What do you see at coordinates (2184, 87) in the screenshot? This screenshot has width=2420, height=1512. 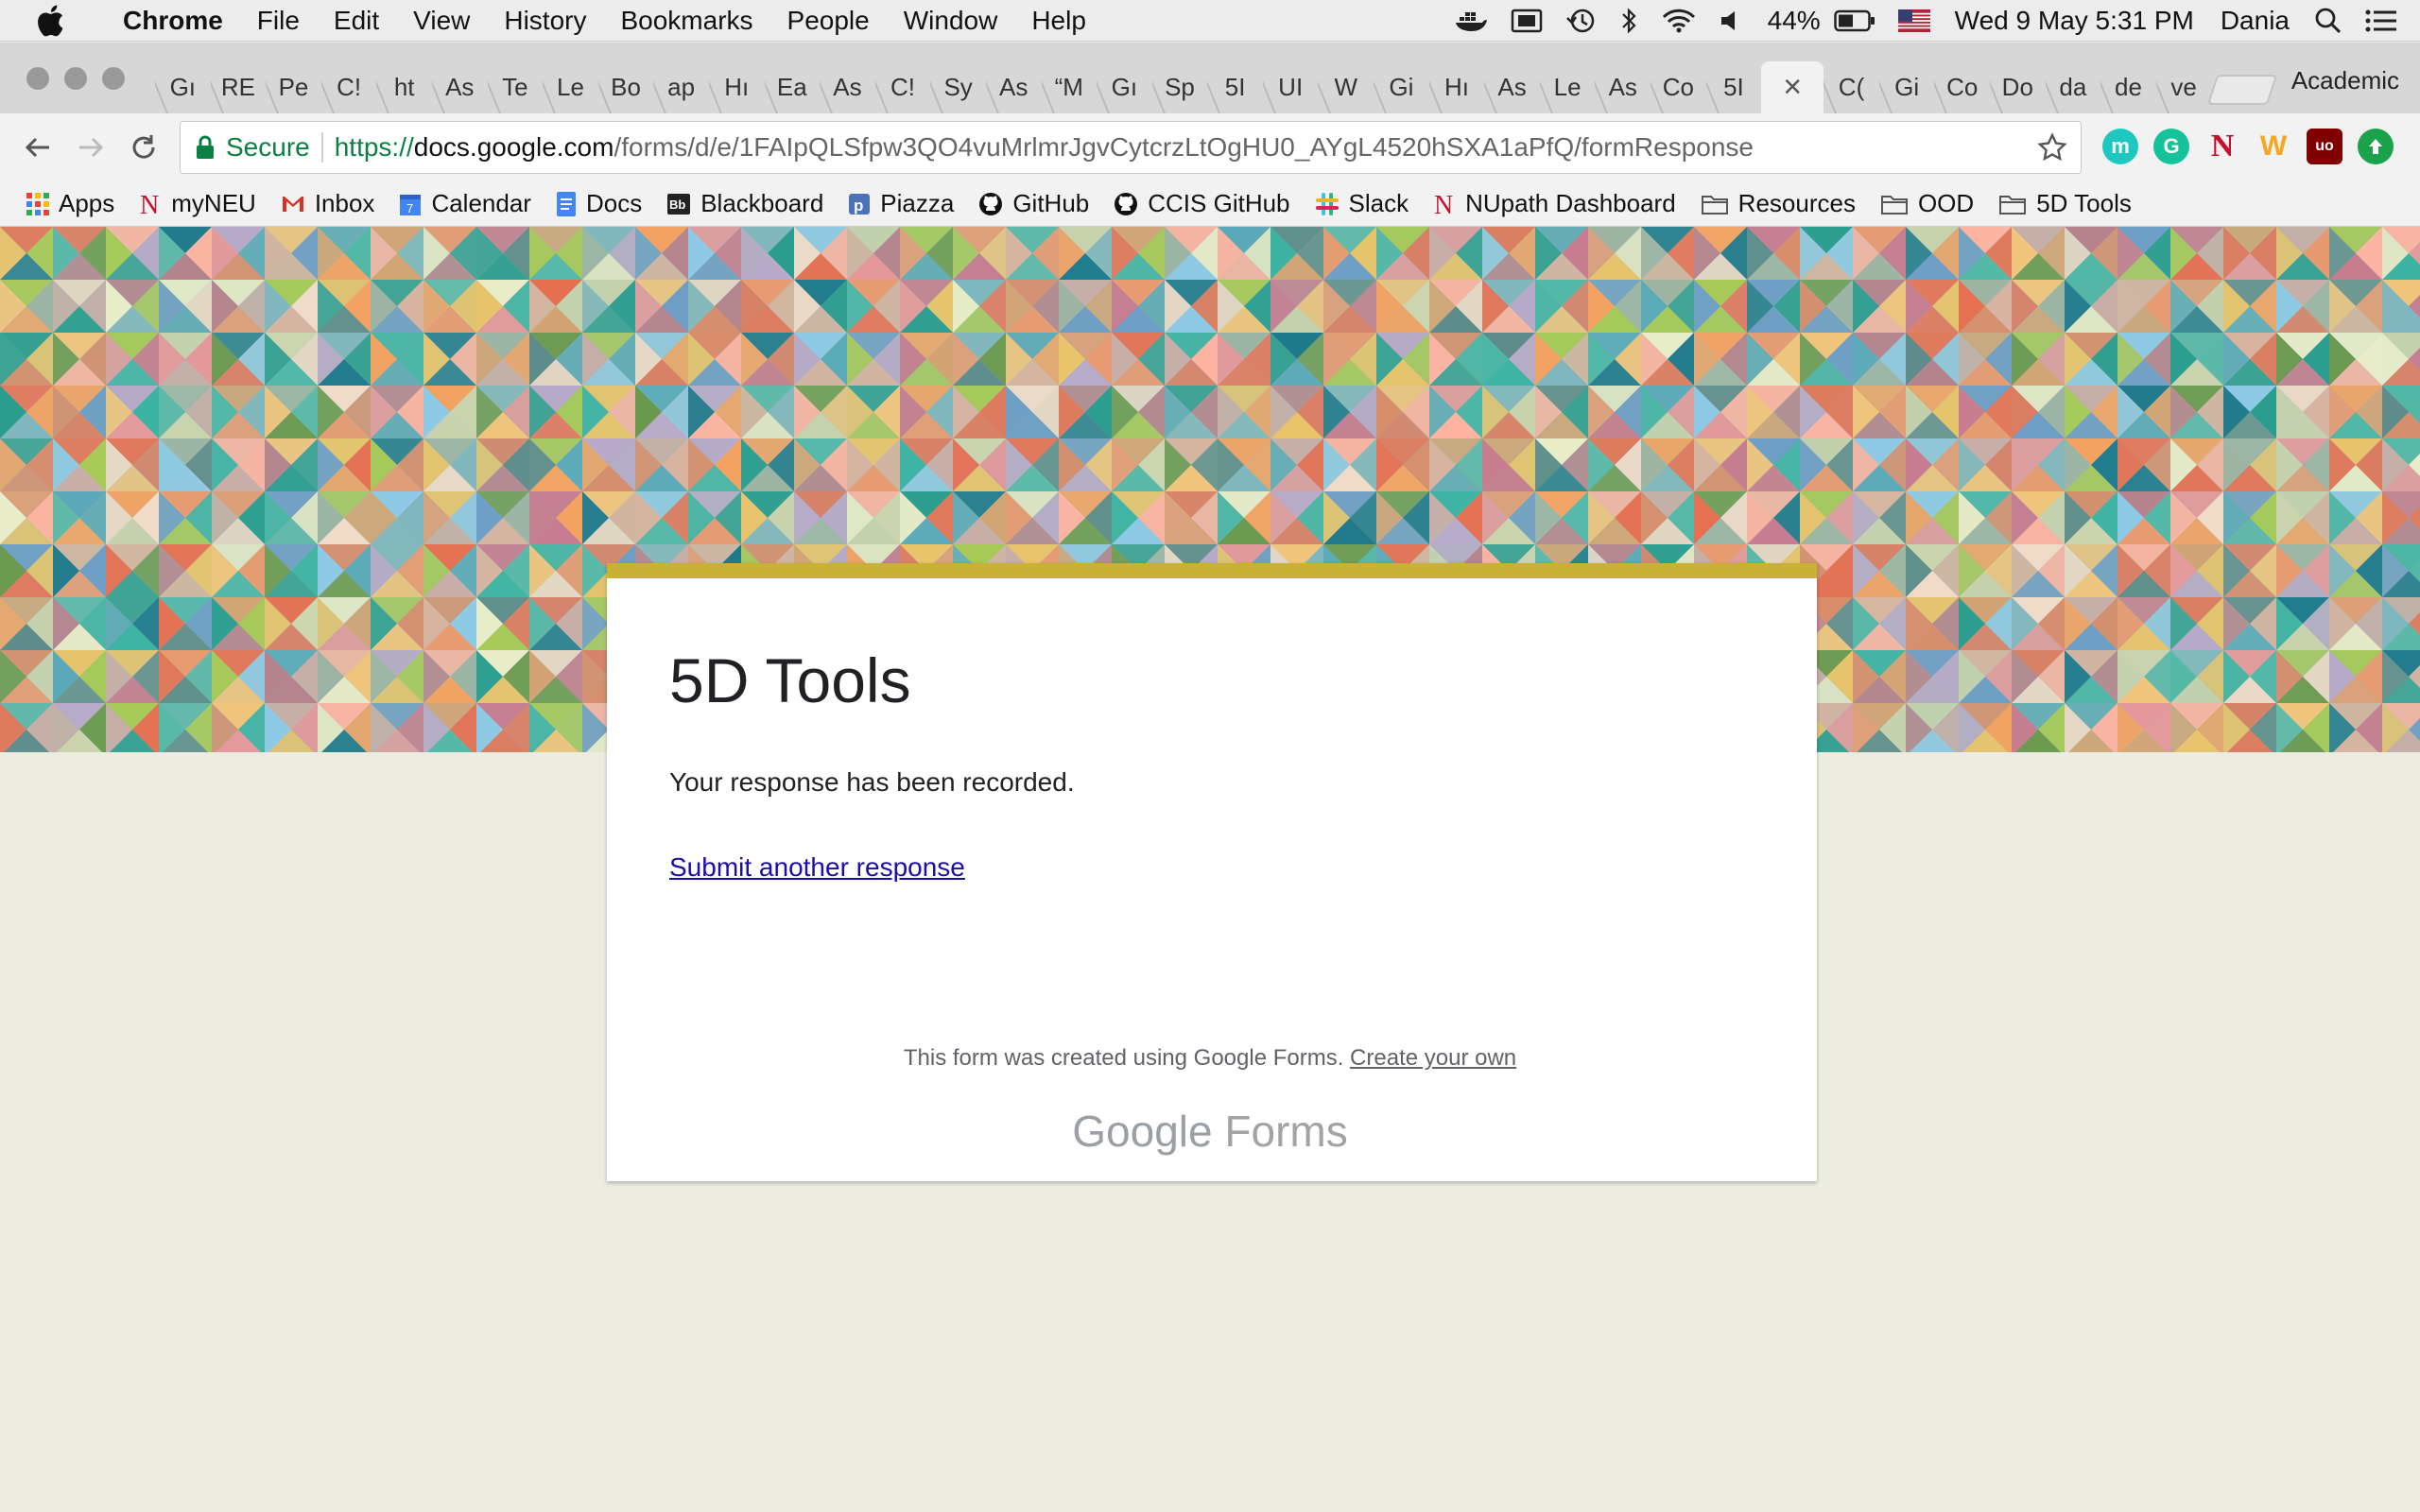 I see `browser-tab: ve` at bounding box center [2184, 87].